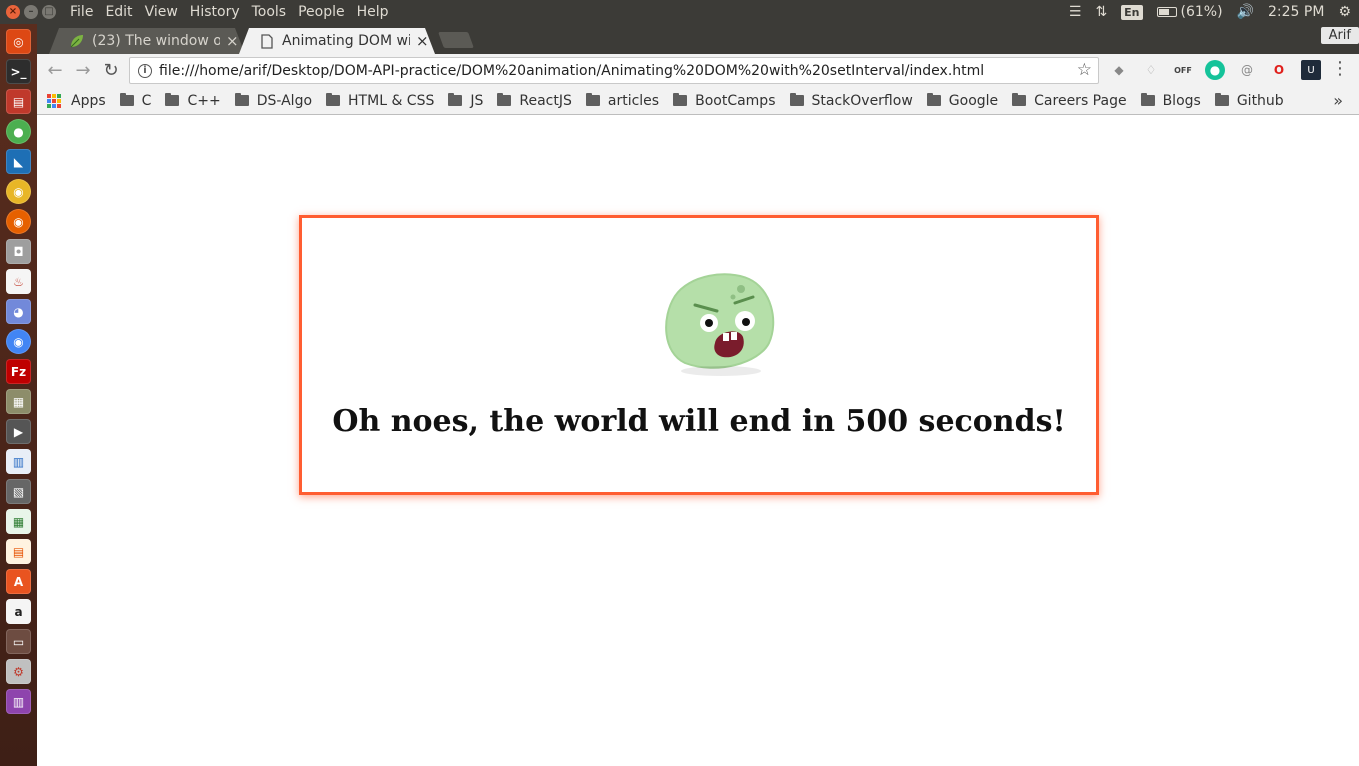  Describe the element at coordinates (18, 401) in the screenshot. I see `image-viewer-icon: ▦` at that location.